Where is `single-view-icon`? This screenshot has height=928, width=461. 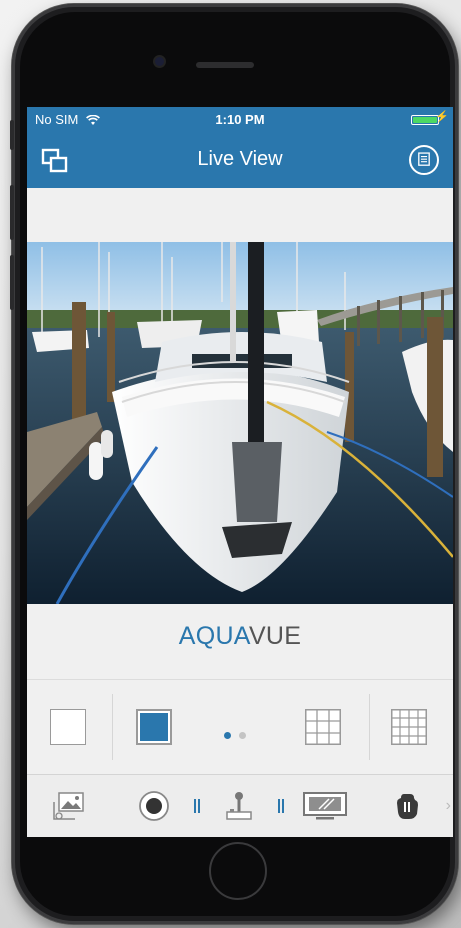
single-view-icon is located at coordinates (68, 727).